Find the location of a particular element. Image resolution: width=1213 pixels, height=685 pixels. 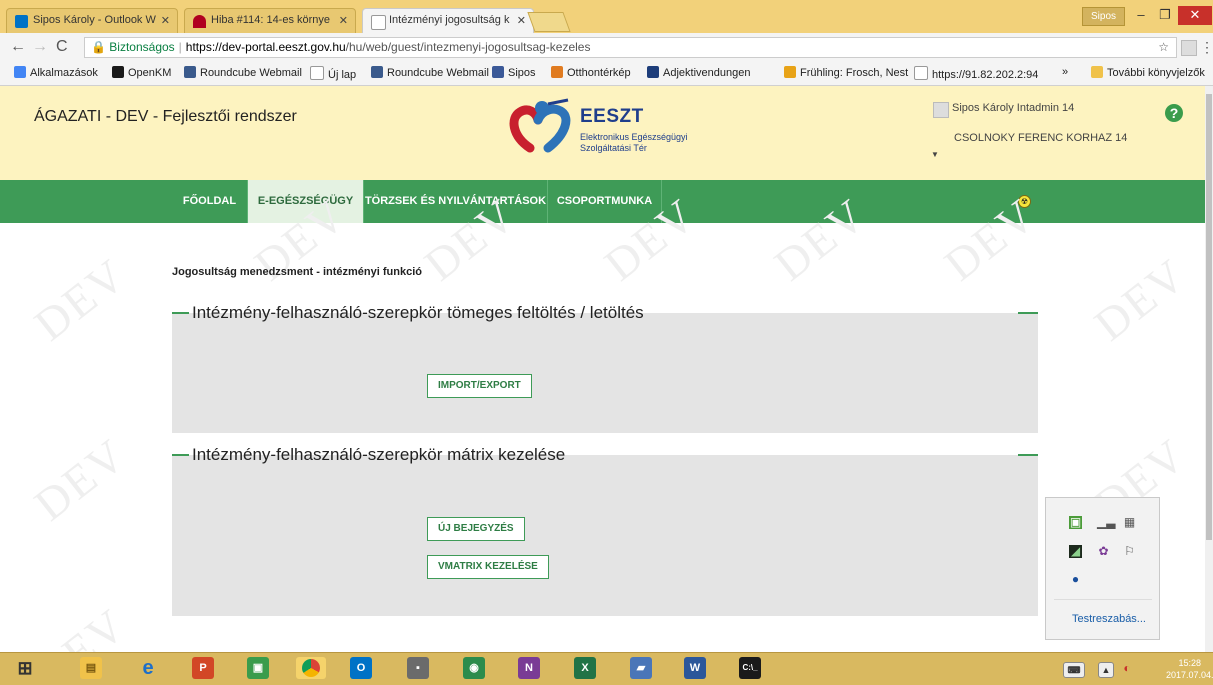

eeszt-heart-icon is located at coordinates (540, 125).